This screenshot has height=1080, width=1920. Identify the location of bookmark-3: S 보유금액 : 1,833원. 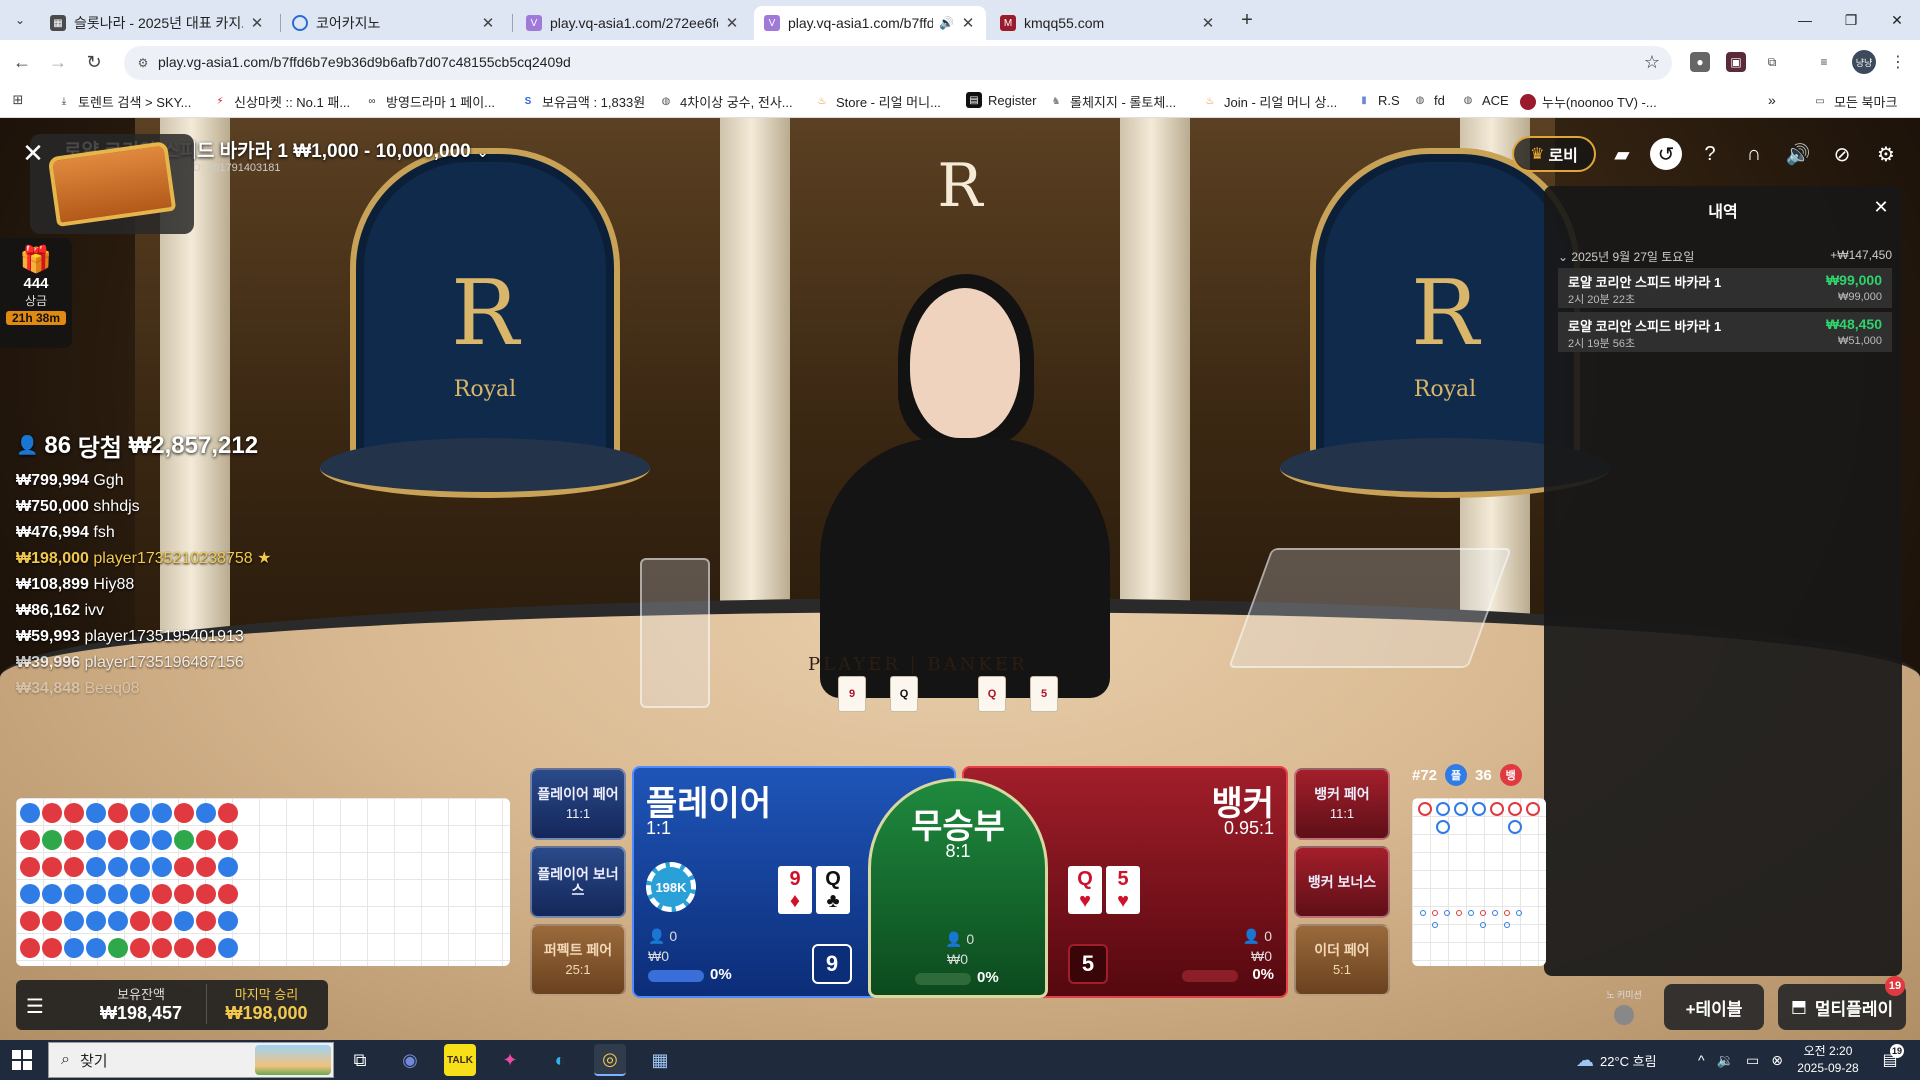
(583, 101).